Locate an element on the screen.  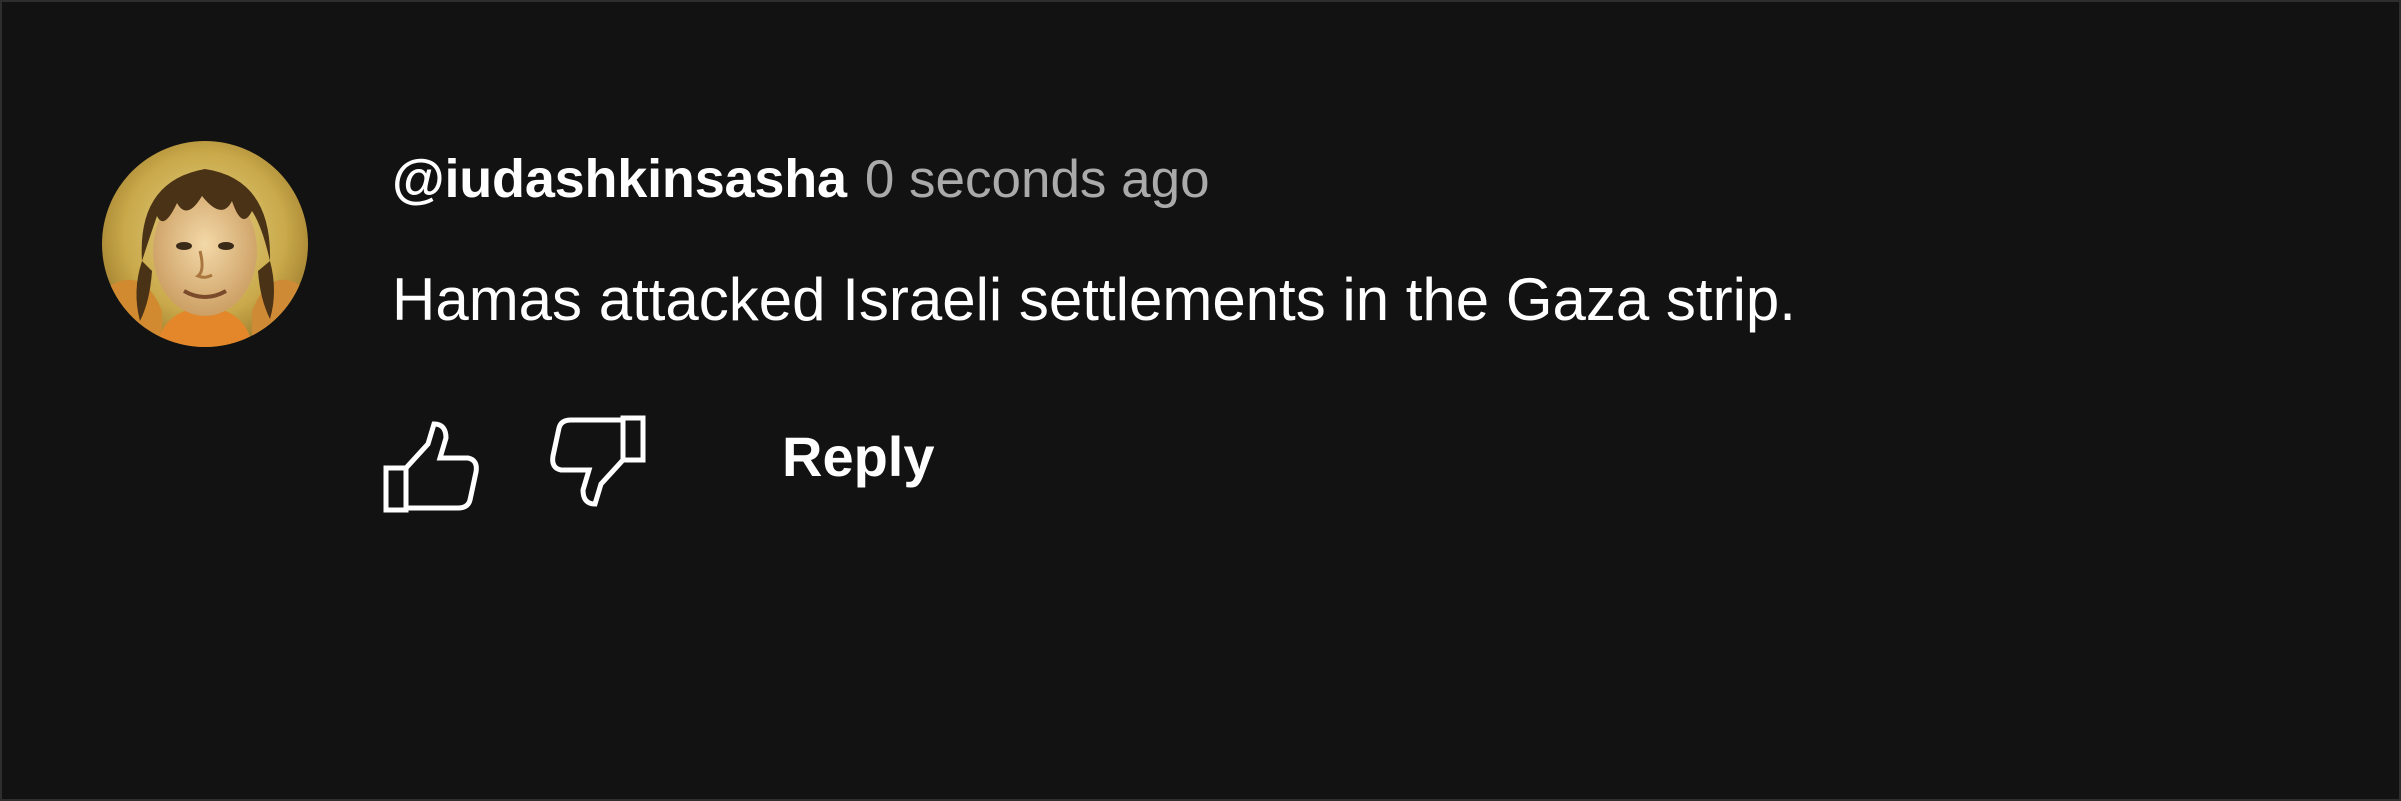
like-button is located at coordinates (432, 467).